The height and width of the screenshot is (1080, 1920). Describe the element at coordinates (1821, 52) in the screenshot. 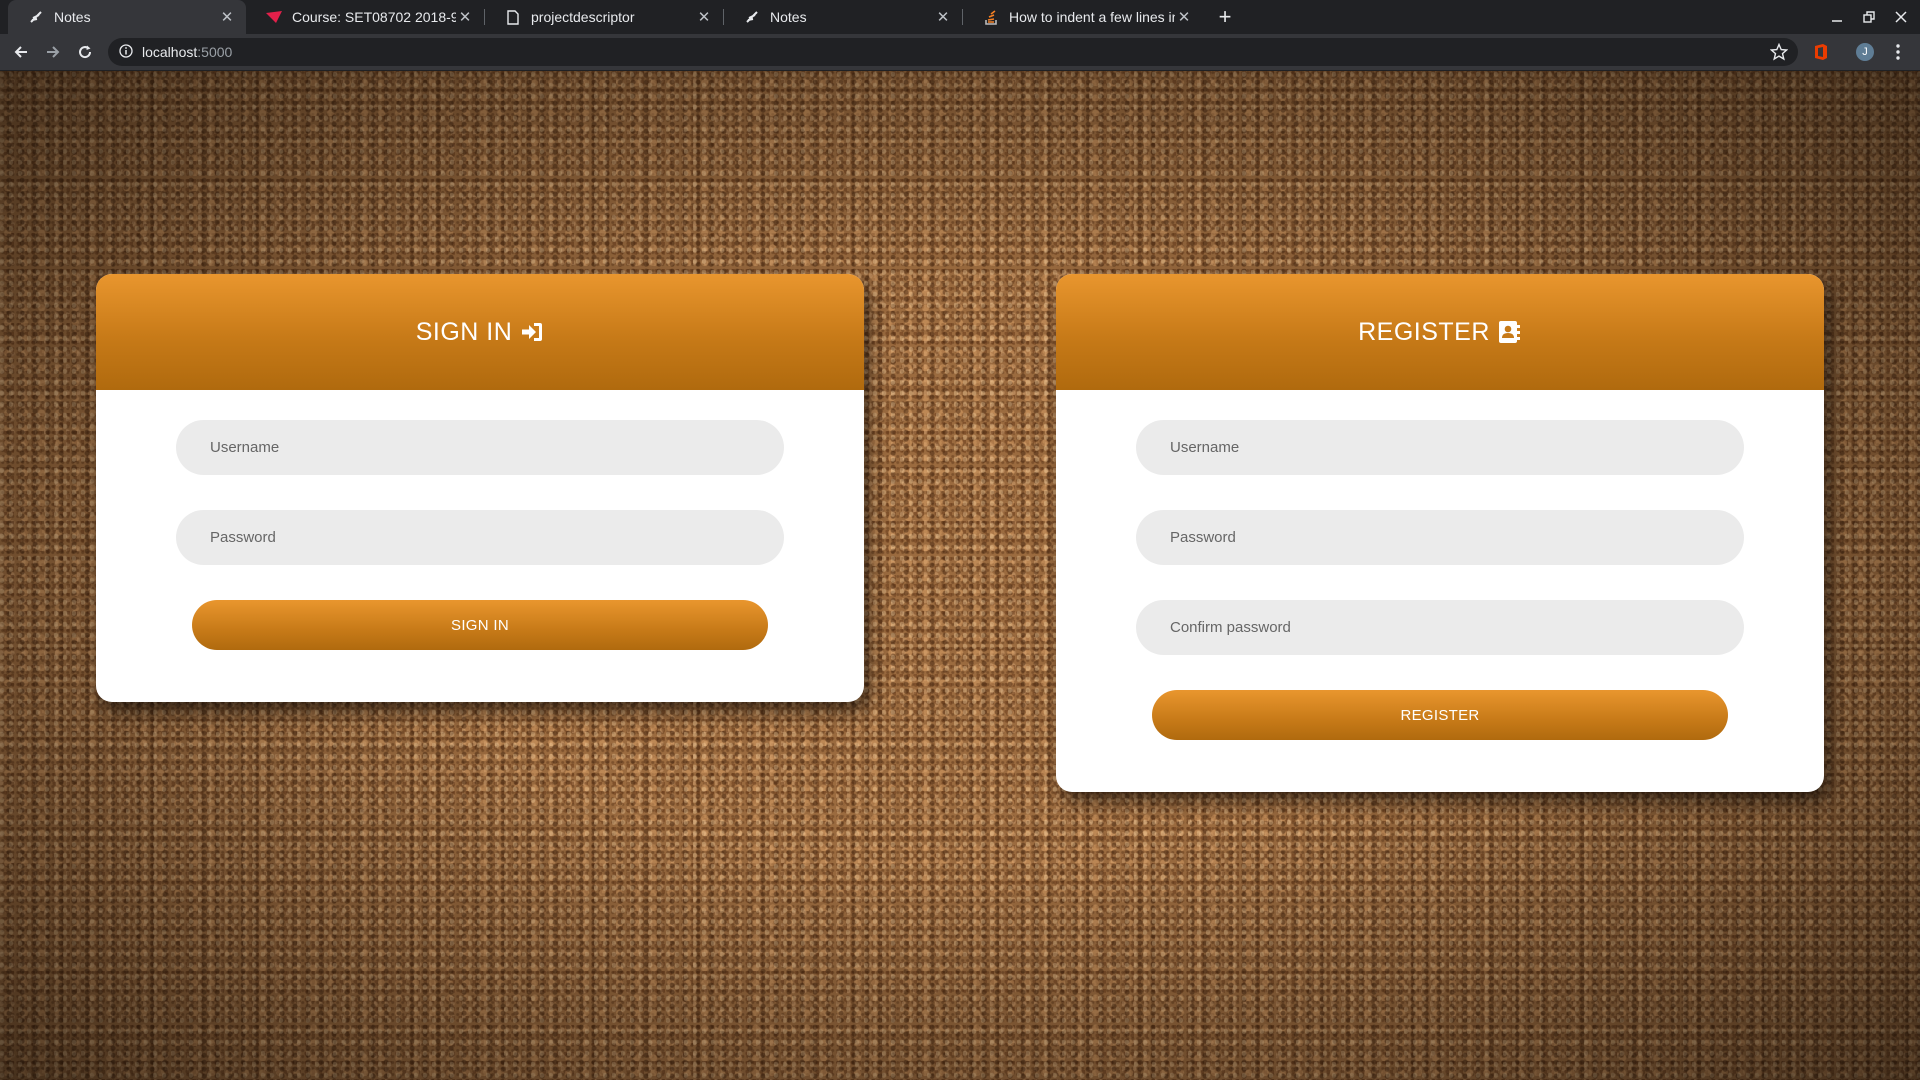

I see `office-extension-icon` at that location.